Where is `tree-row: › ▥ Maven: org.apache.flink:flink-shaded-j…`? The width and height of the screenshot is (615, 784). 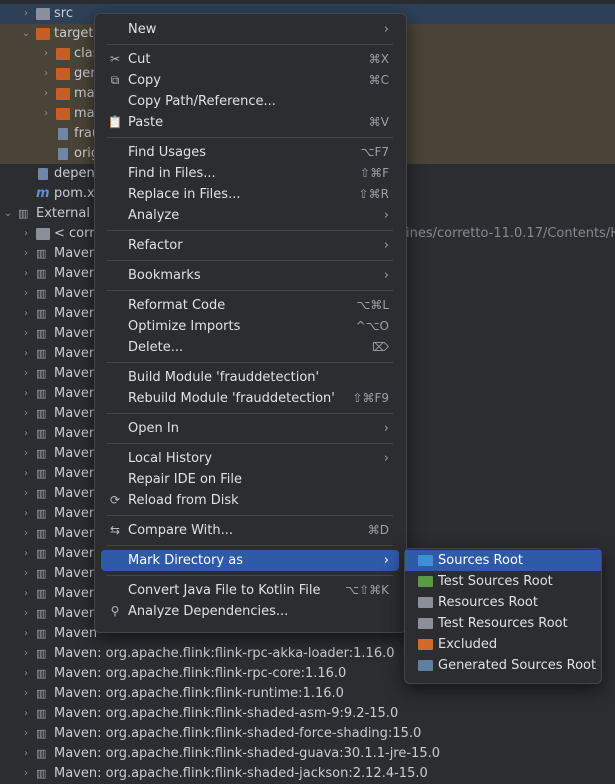 tree-row: › ▥ Maven: org.apache.flink:flink-shaded-j… is located at coordinates (307, 774).